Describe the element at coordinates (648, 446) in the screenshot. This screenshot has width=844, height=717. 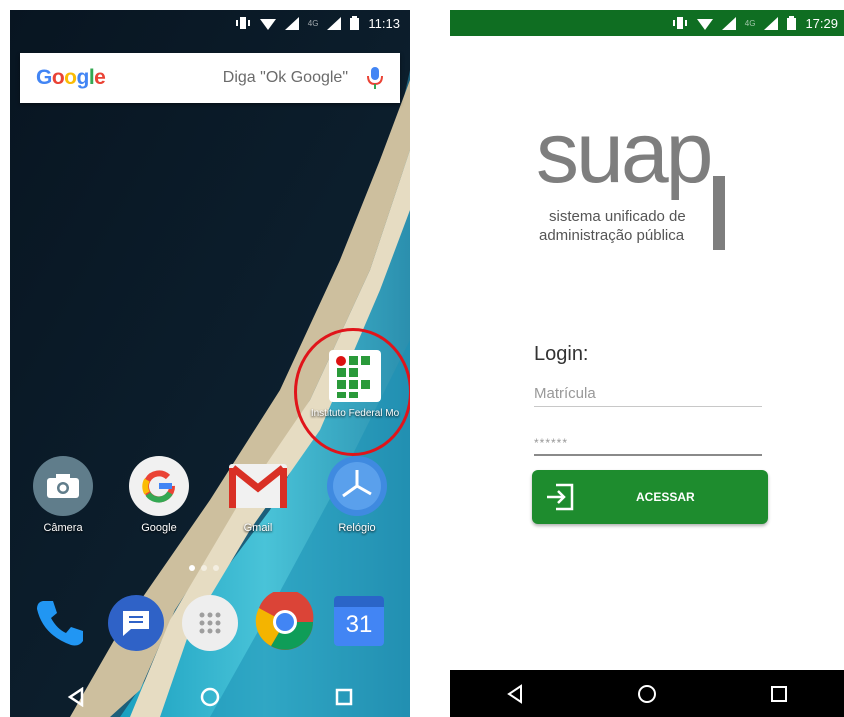
I see `password-input: ******` at that location.